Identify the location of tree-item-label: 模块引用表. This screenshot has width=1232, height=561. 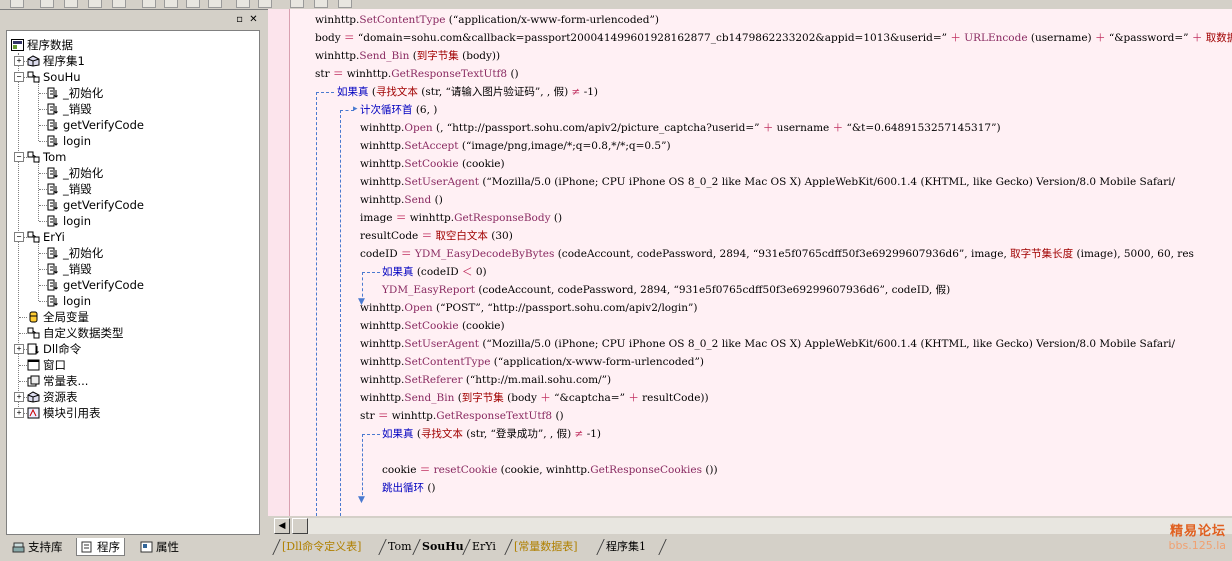
(72, 413).